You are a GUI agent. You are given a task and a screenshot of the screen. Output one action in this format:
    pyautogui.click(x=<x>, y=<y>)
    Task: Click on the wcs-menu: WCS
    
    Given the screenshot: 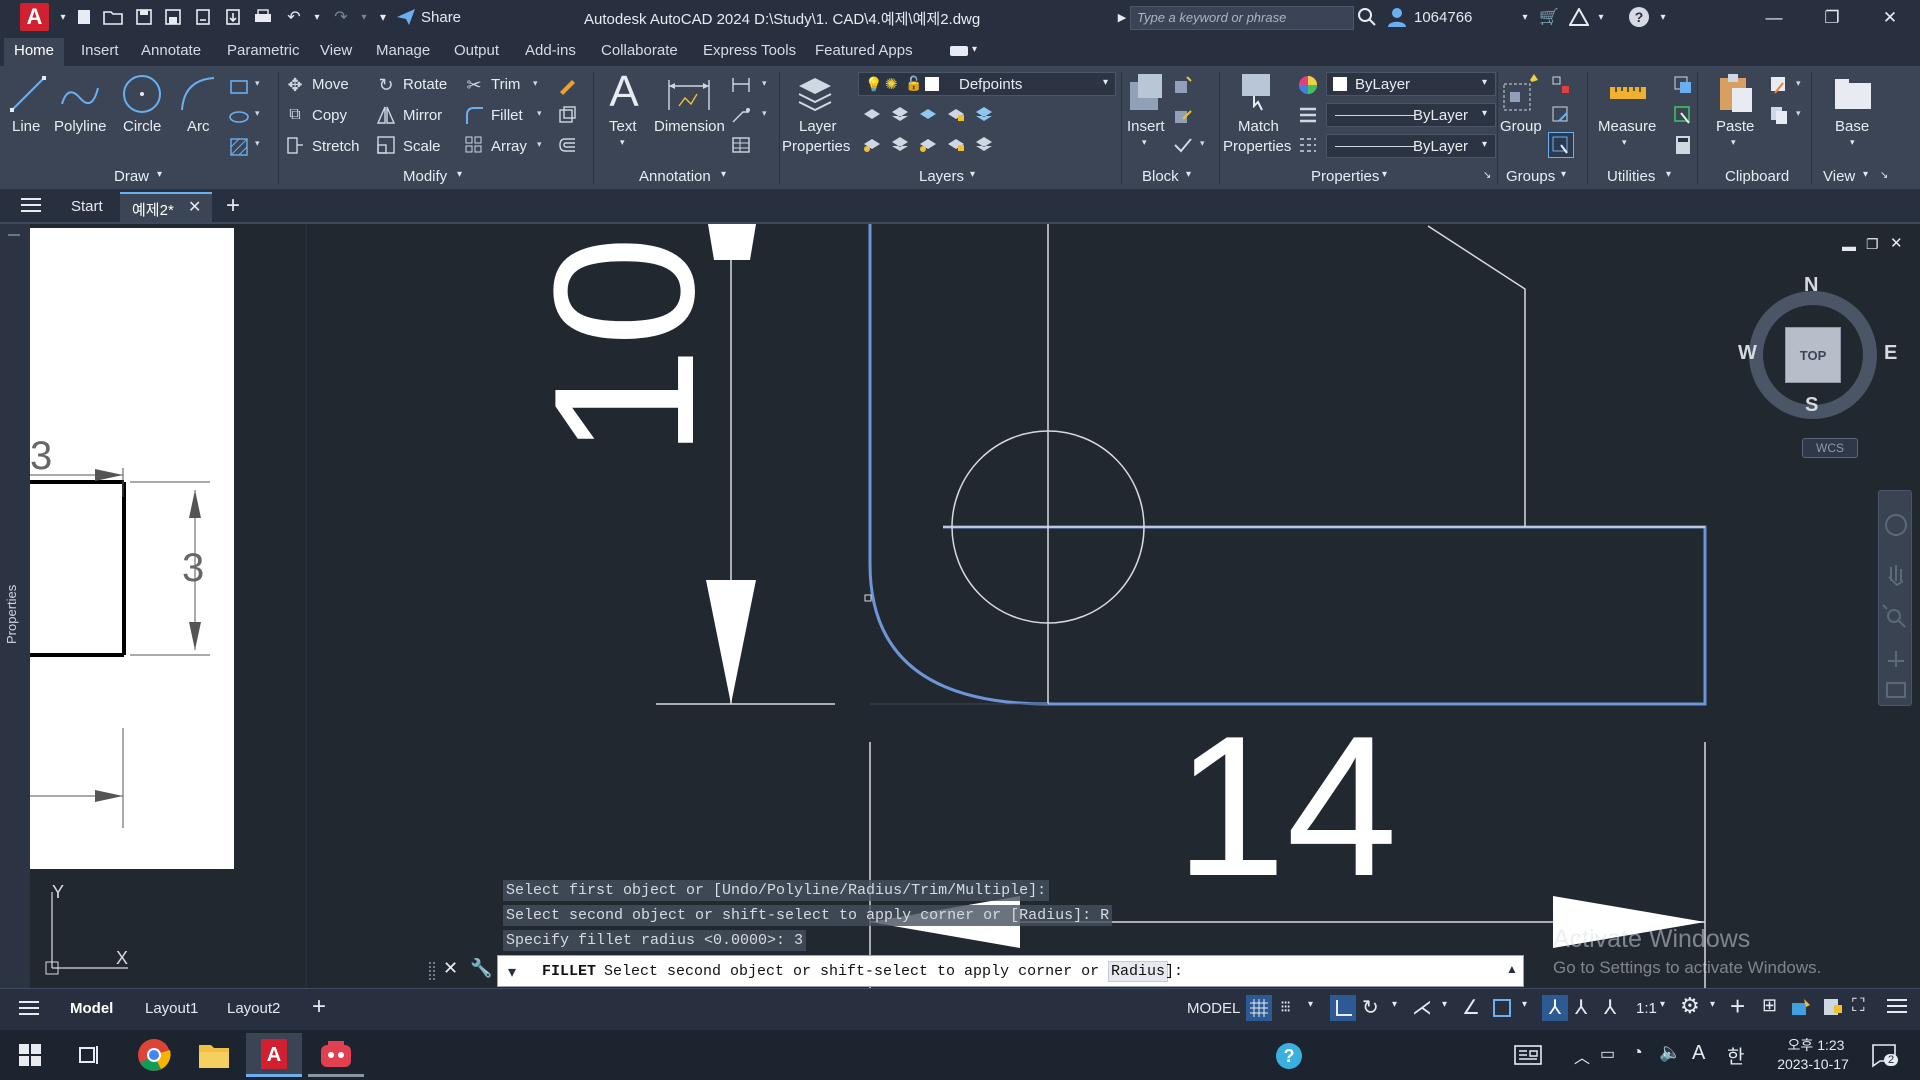 What is the action you would take?
    pyautogui.click(x=1830, y=448)
    